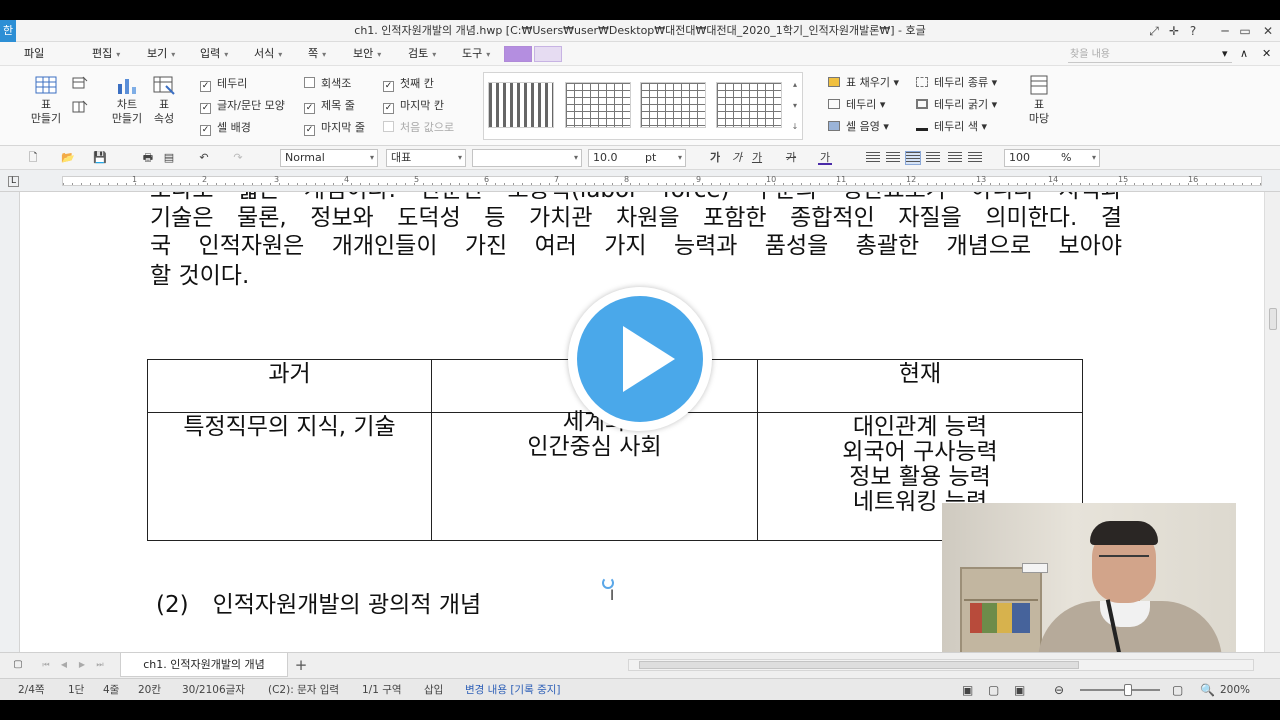 The height and width of the screenshot is (720, 1280). Describe the element at coordinates (856, 105) in the screenshot. I see `border-button: 테두리 ▾` at that location.